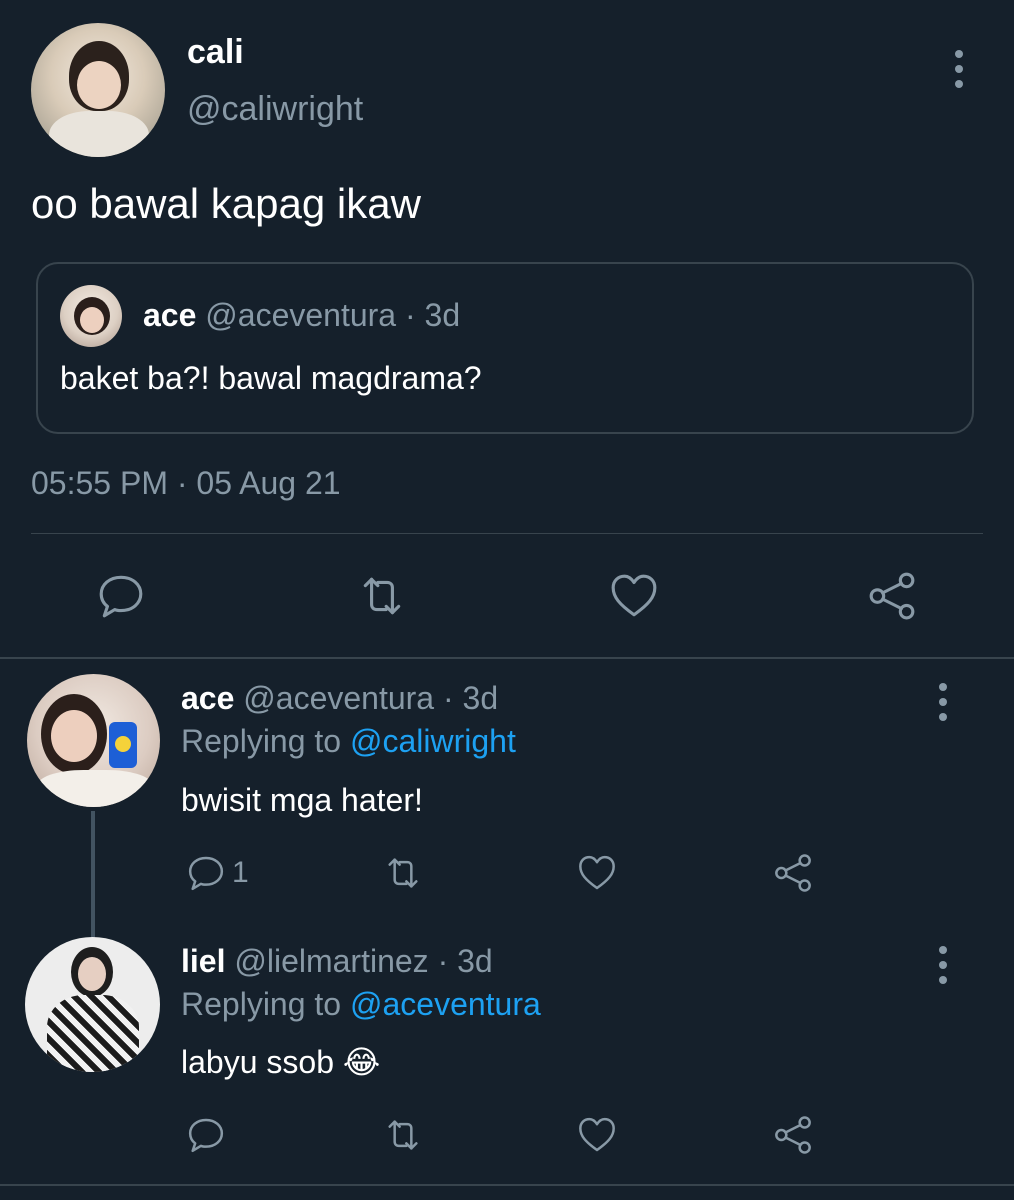 This screenshot has width=1014, height=1200. I want to click on quoted-author-name: ace, so click(169, 315).